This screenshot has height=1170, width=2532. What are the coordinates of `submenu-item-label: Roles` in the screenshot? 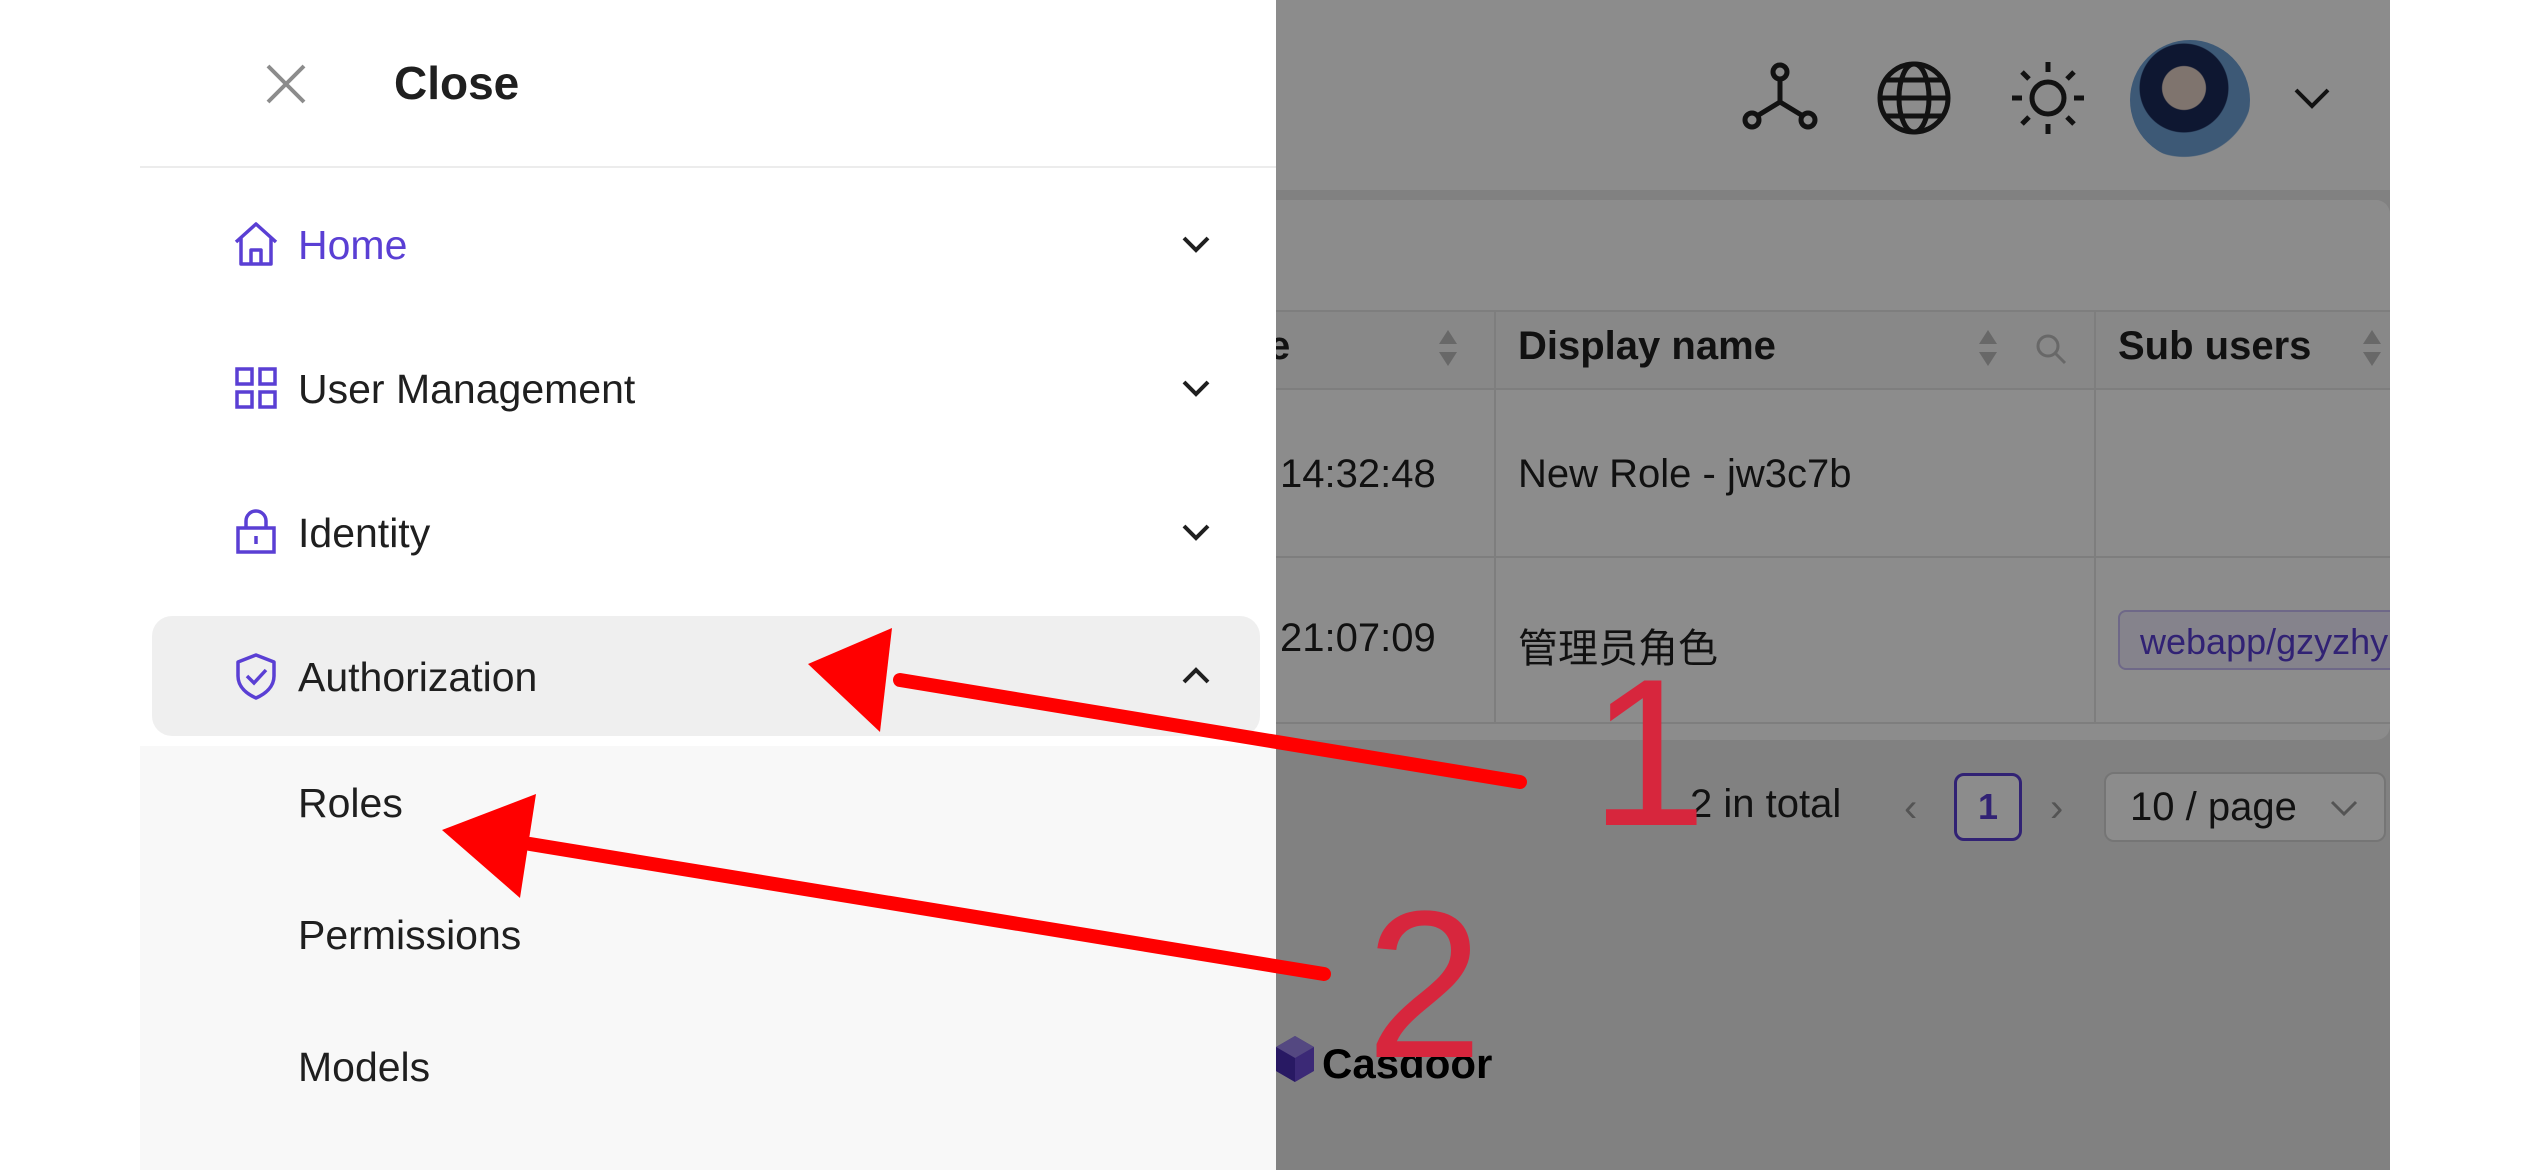 It's located at (350, 803).